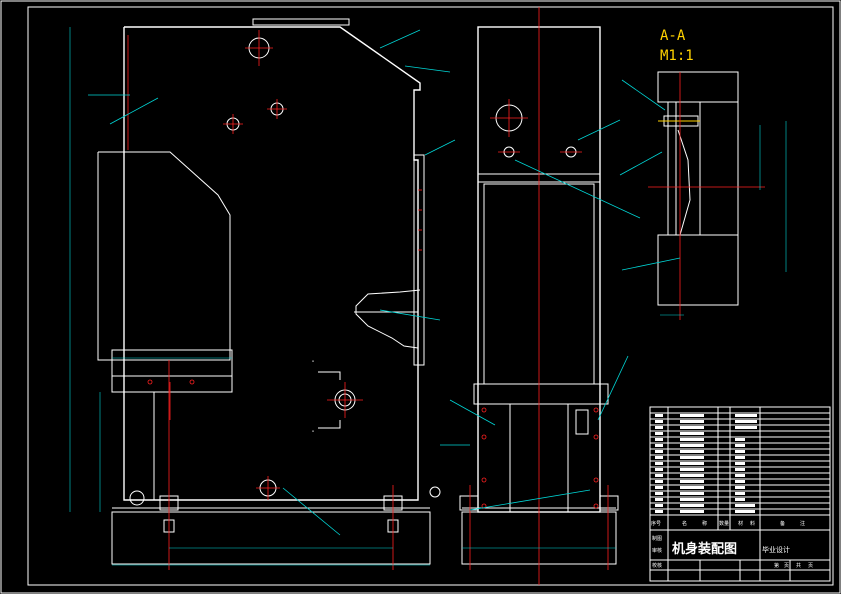 The height and width of the screenshot is (594, 841). I want to click on section-title: A-A, so click(673, 36).